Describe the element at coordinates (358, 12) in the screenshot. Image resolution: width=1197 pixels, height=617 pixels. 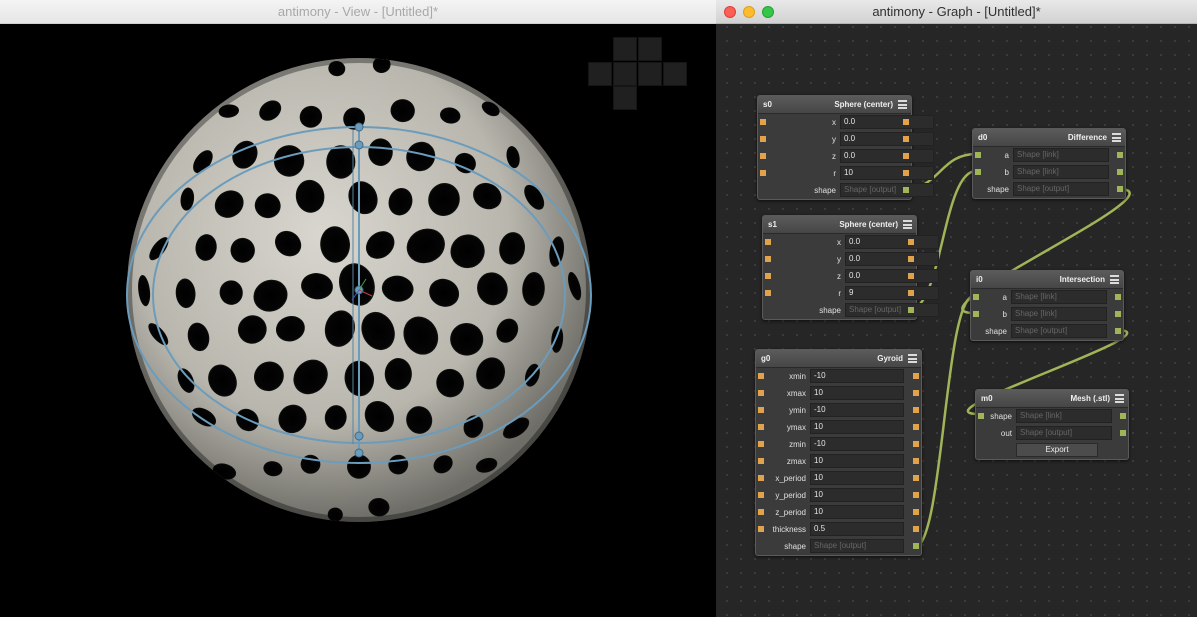
I see `view-titlebar: antimony - View - [Untitled]*` at that location.